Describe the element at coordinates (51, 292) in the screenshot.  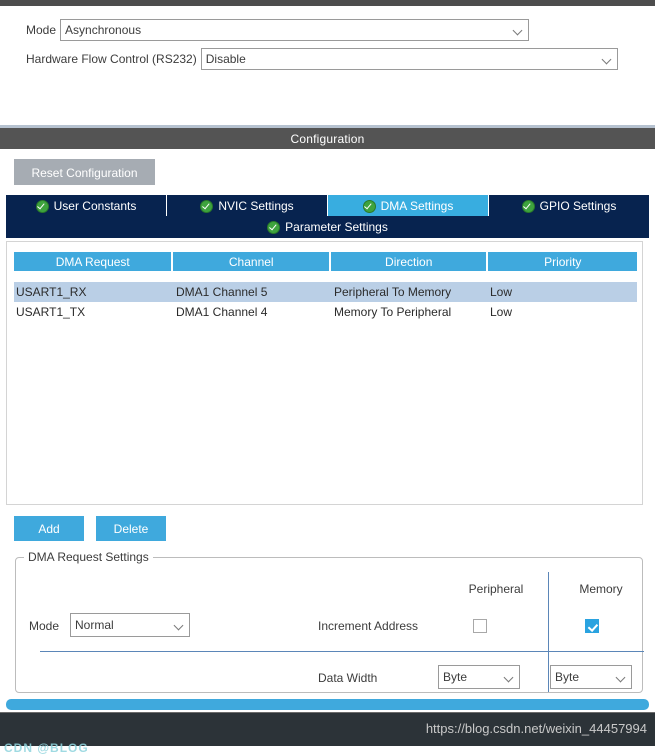
I see `cell-dma-request: USART1_RX` at that location.